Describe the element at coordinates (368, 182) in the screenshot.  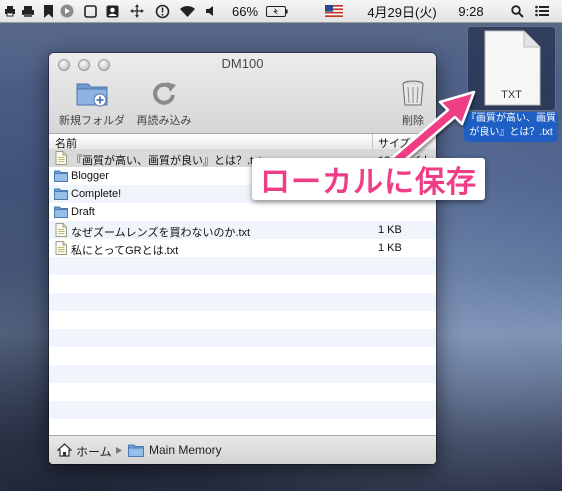
I see `annotation-text: ローカルに保存` at that location.